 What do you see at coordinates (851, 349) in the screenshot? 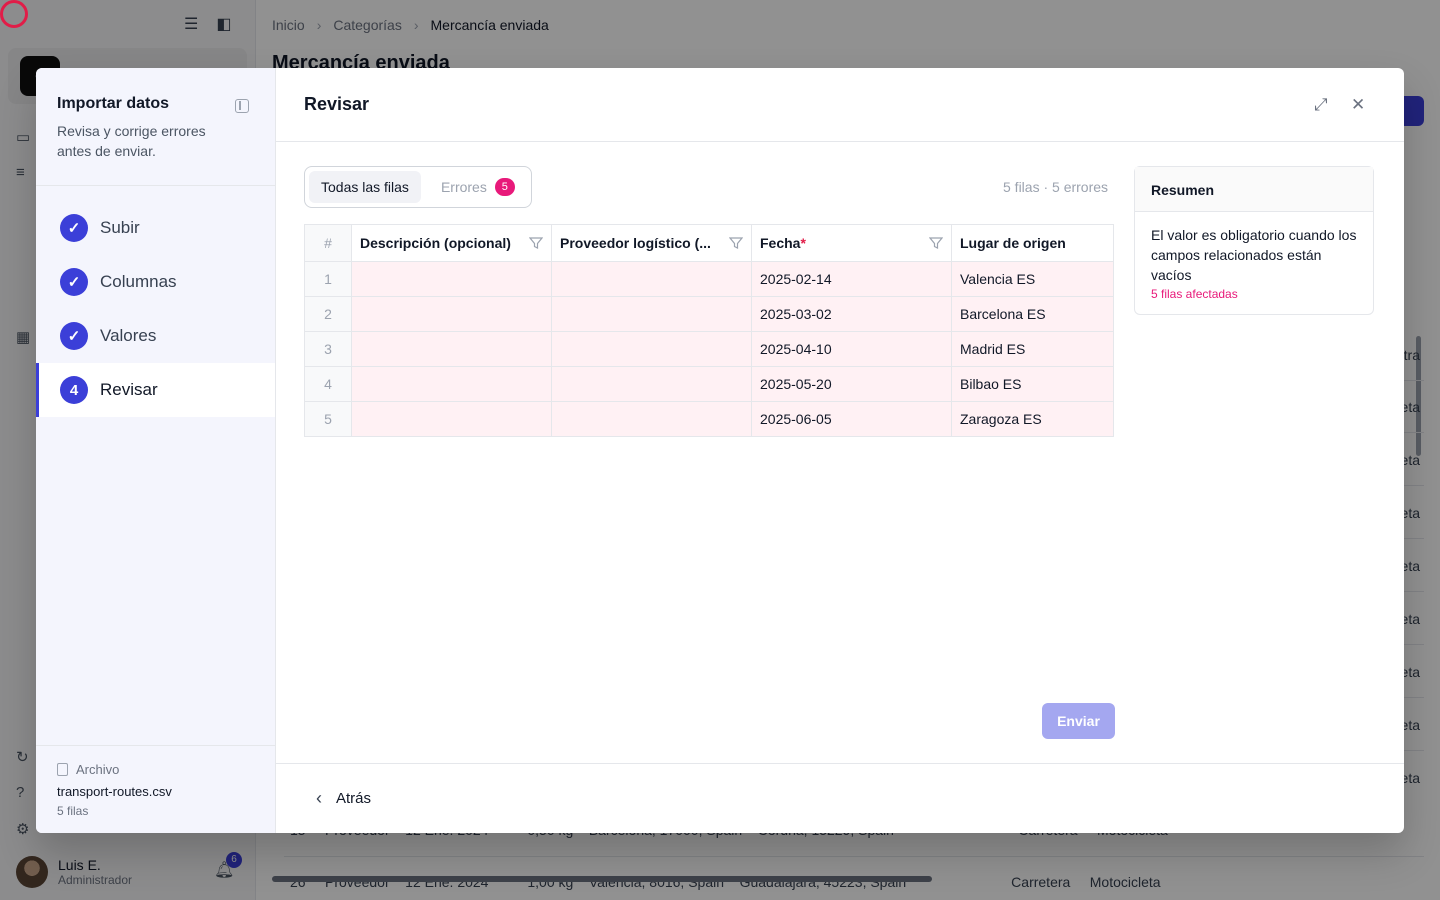
I see `date-cell: 2025-04-10` at bounding box center [851, 349].